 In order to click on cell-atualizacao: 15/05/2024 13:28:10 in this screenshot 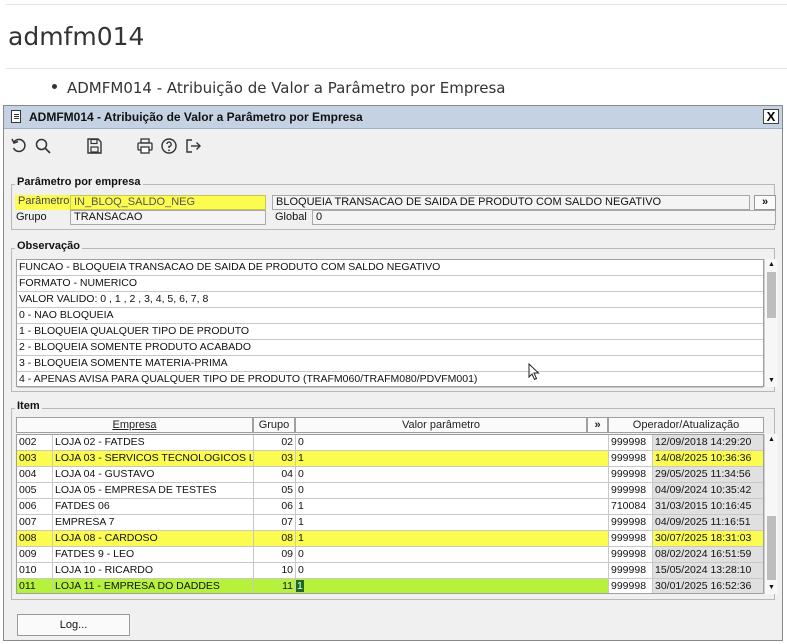, I will do `click(708, 571)`.